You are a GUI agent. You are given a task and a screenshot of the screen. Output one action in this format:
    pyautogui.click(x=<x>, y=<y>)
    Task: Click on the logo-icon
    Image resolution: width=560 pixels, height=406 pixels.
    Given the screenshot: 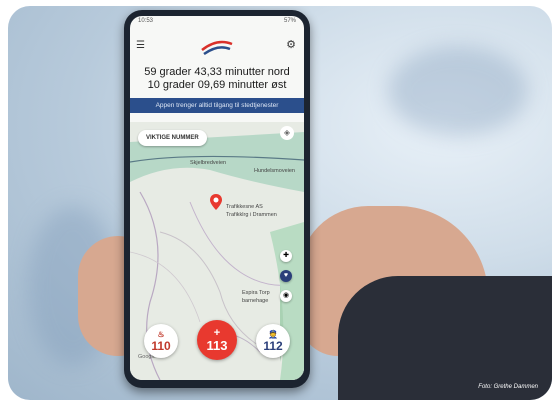 What is the action you would take?
    pyautogui.click(x=217, y=48)
    